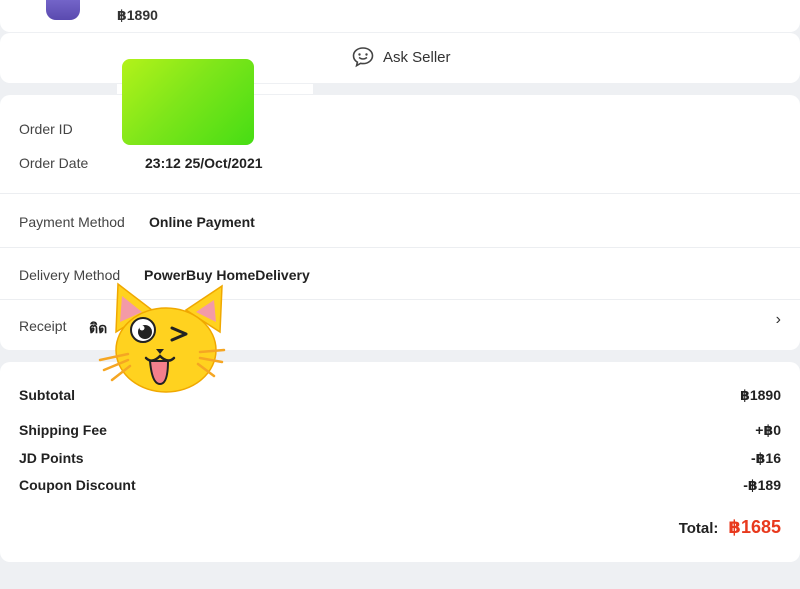  Describe the element at coordinates (47, 395) in the screenshot. I see `subtotal-label: Subtotal` at that location.